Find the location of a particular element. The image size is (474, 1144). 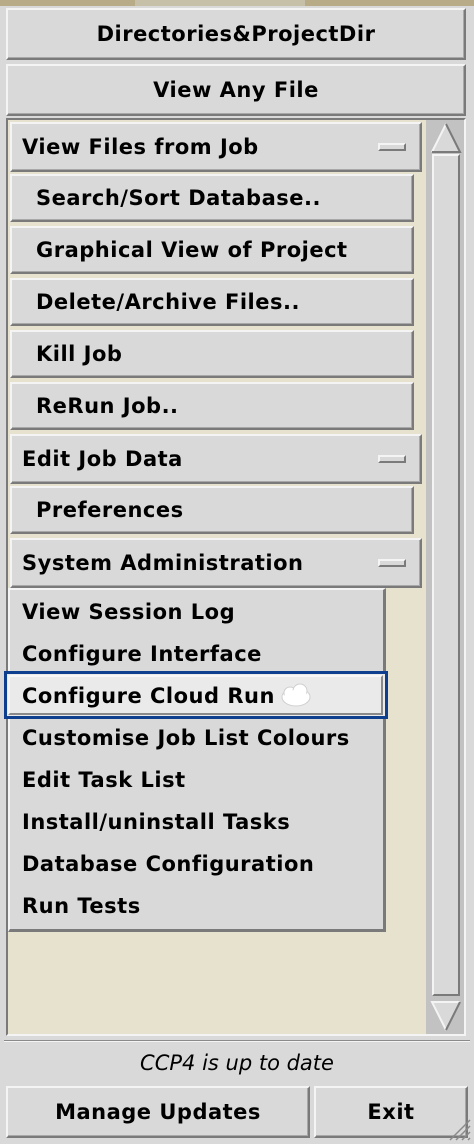

search-sort-database-button: Search/Sort Database.. is located at coordinates (212, 198).